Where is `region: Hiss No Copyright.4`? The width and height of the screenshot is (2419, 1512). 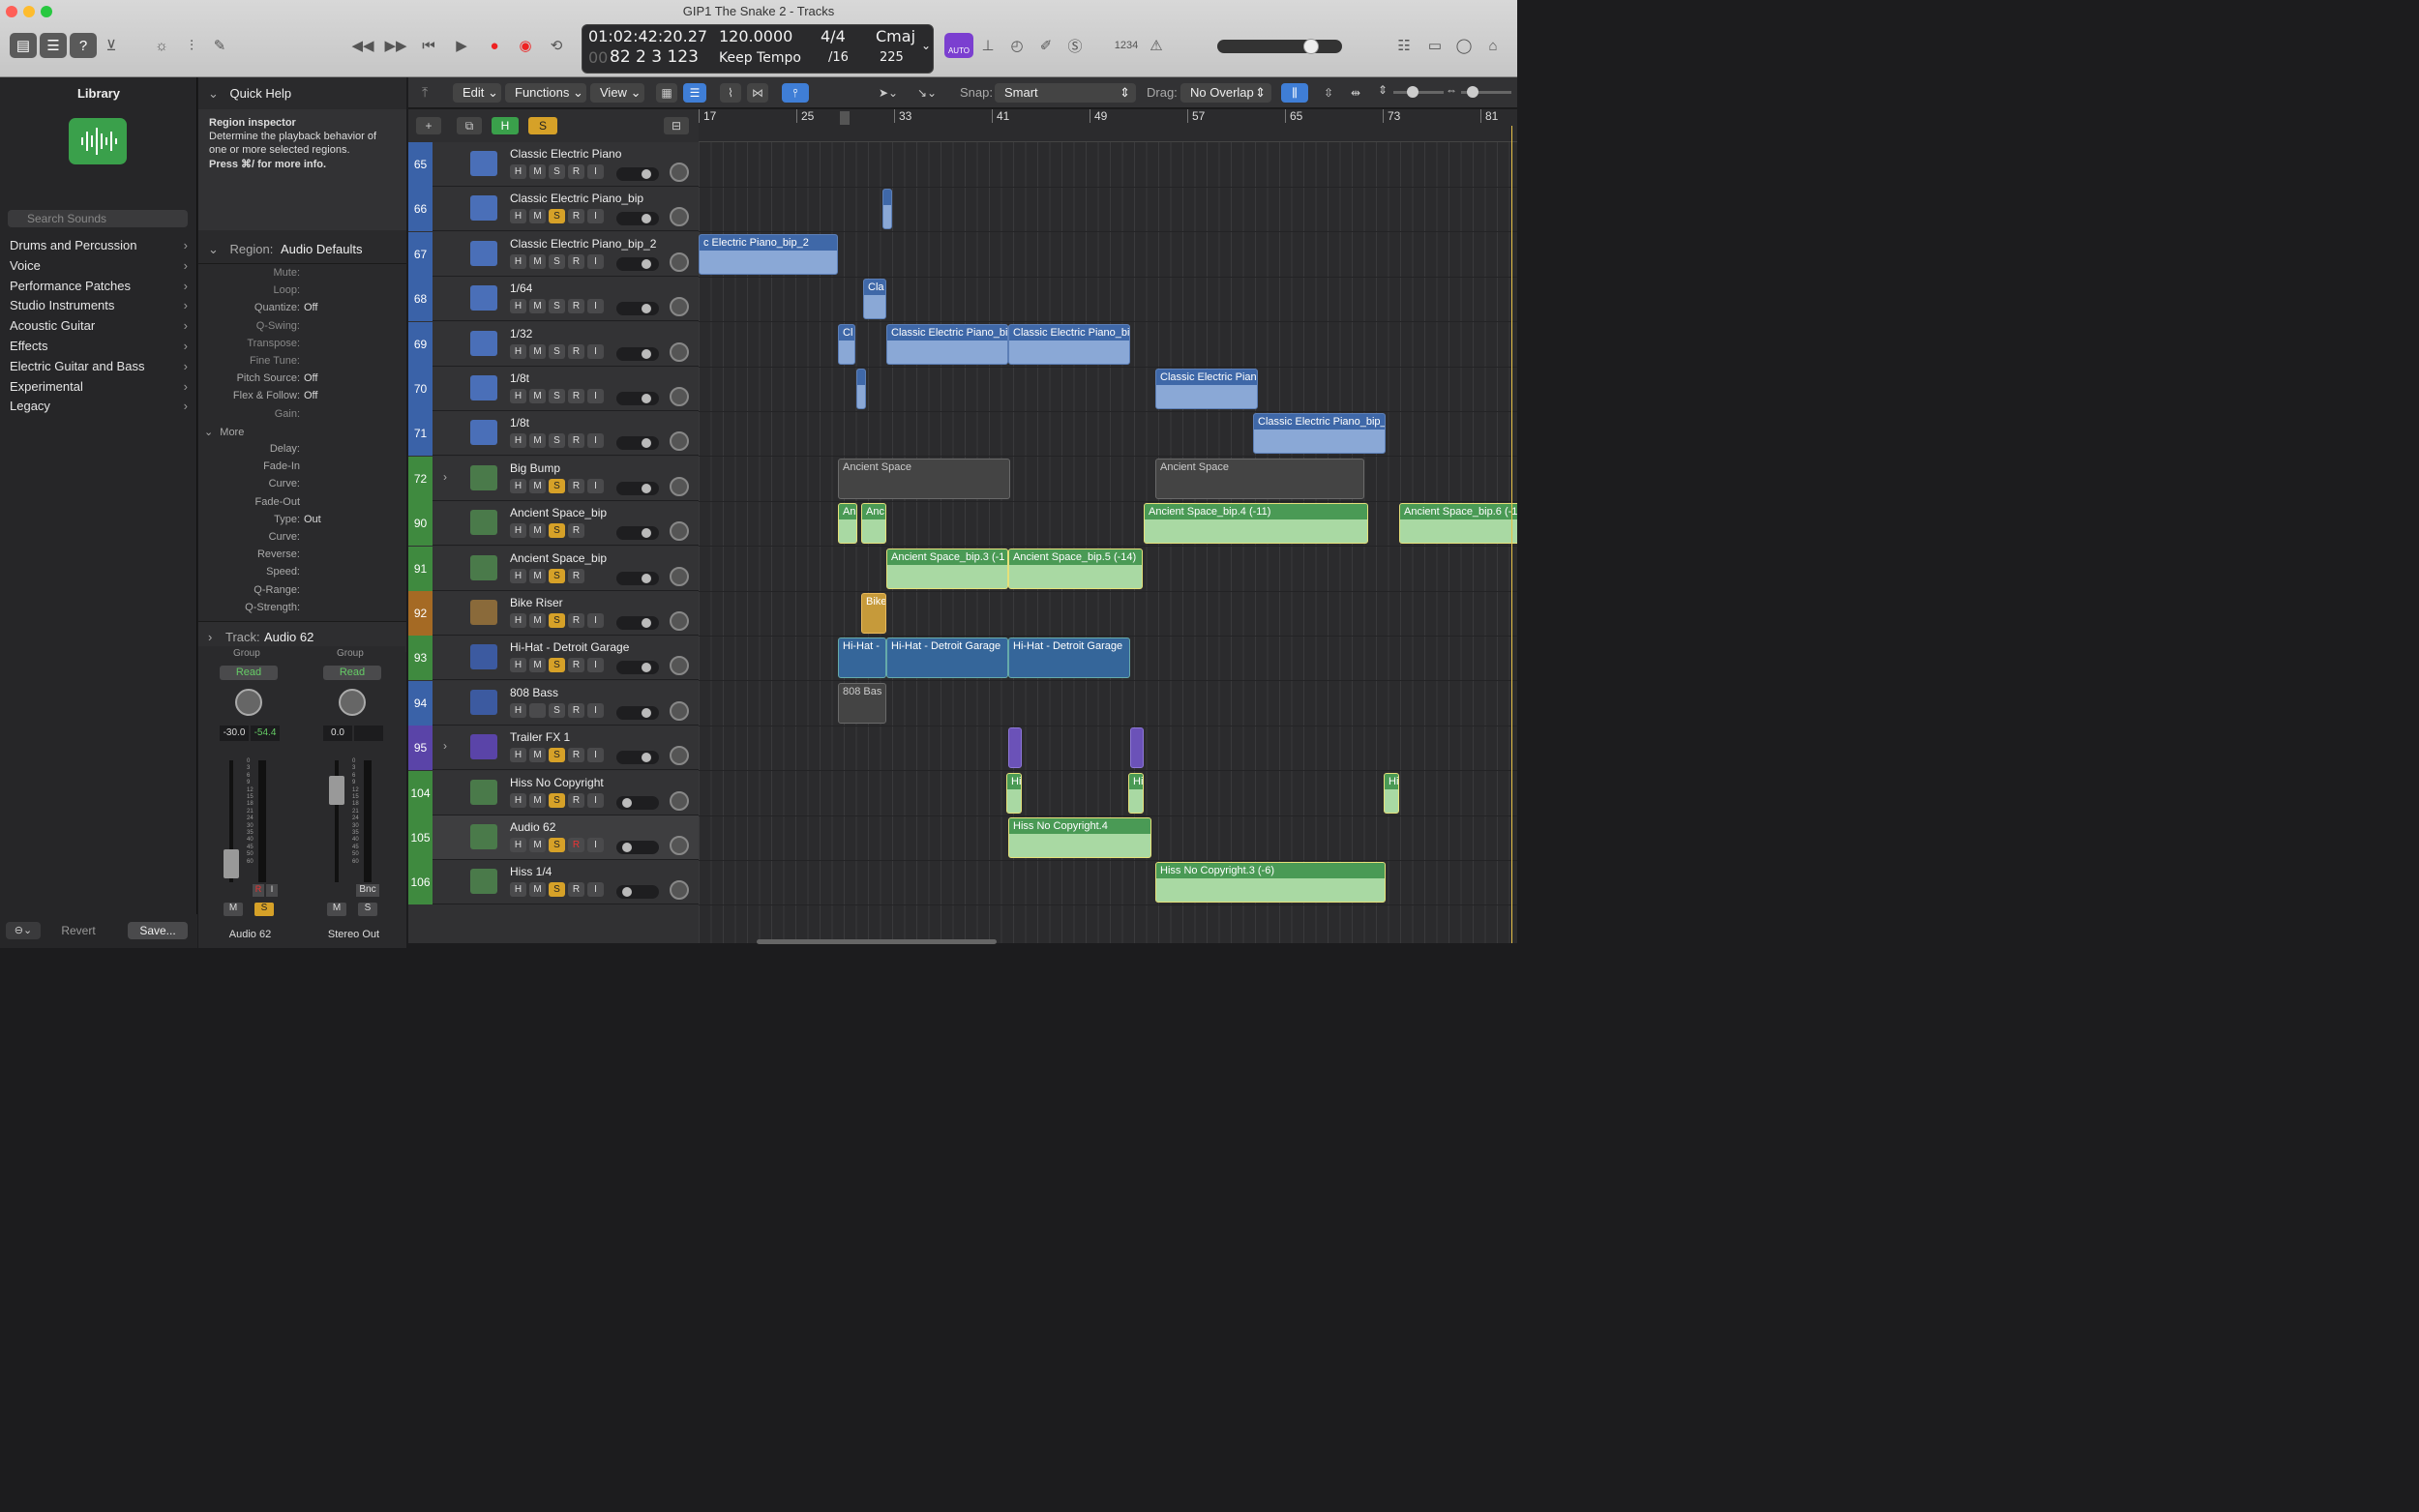
region: Hiss No Copyright.4 is located at coordinates (1080, 838).